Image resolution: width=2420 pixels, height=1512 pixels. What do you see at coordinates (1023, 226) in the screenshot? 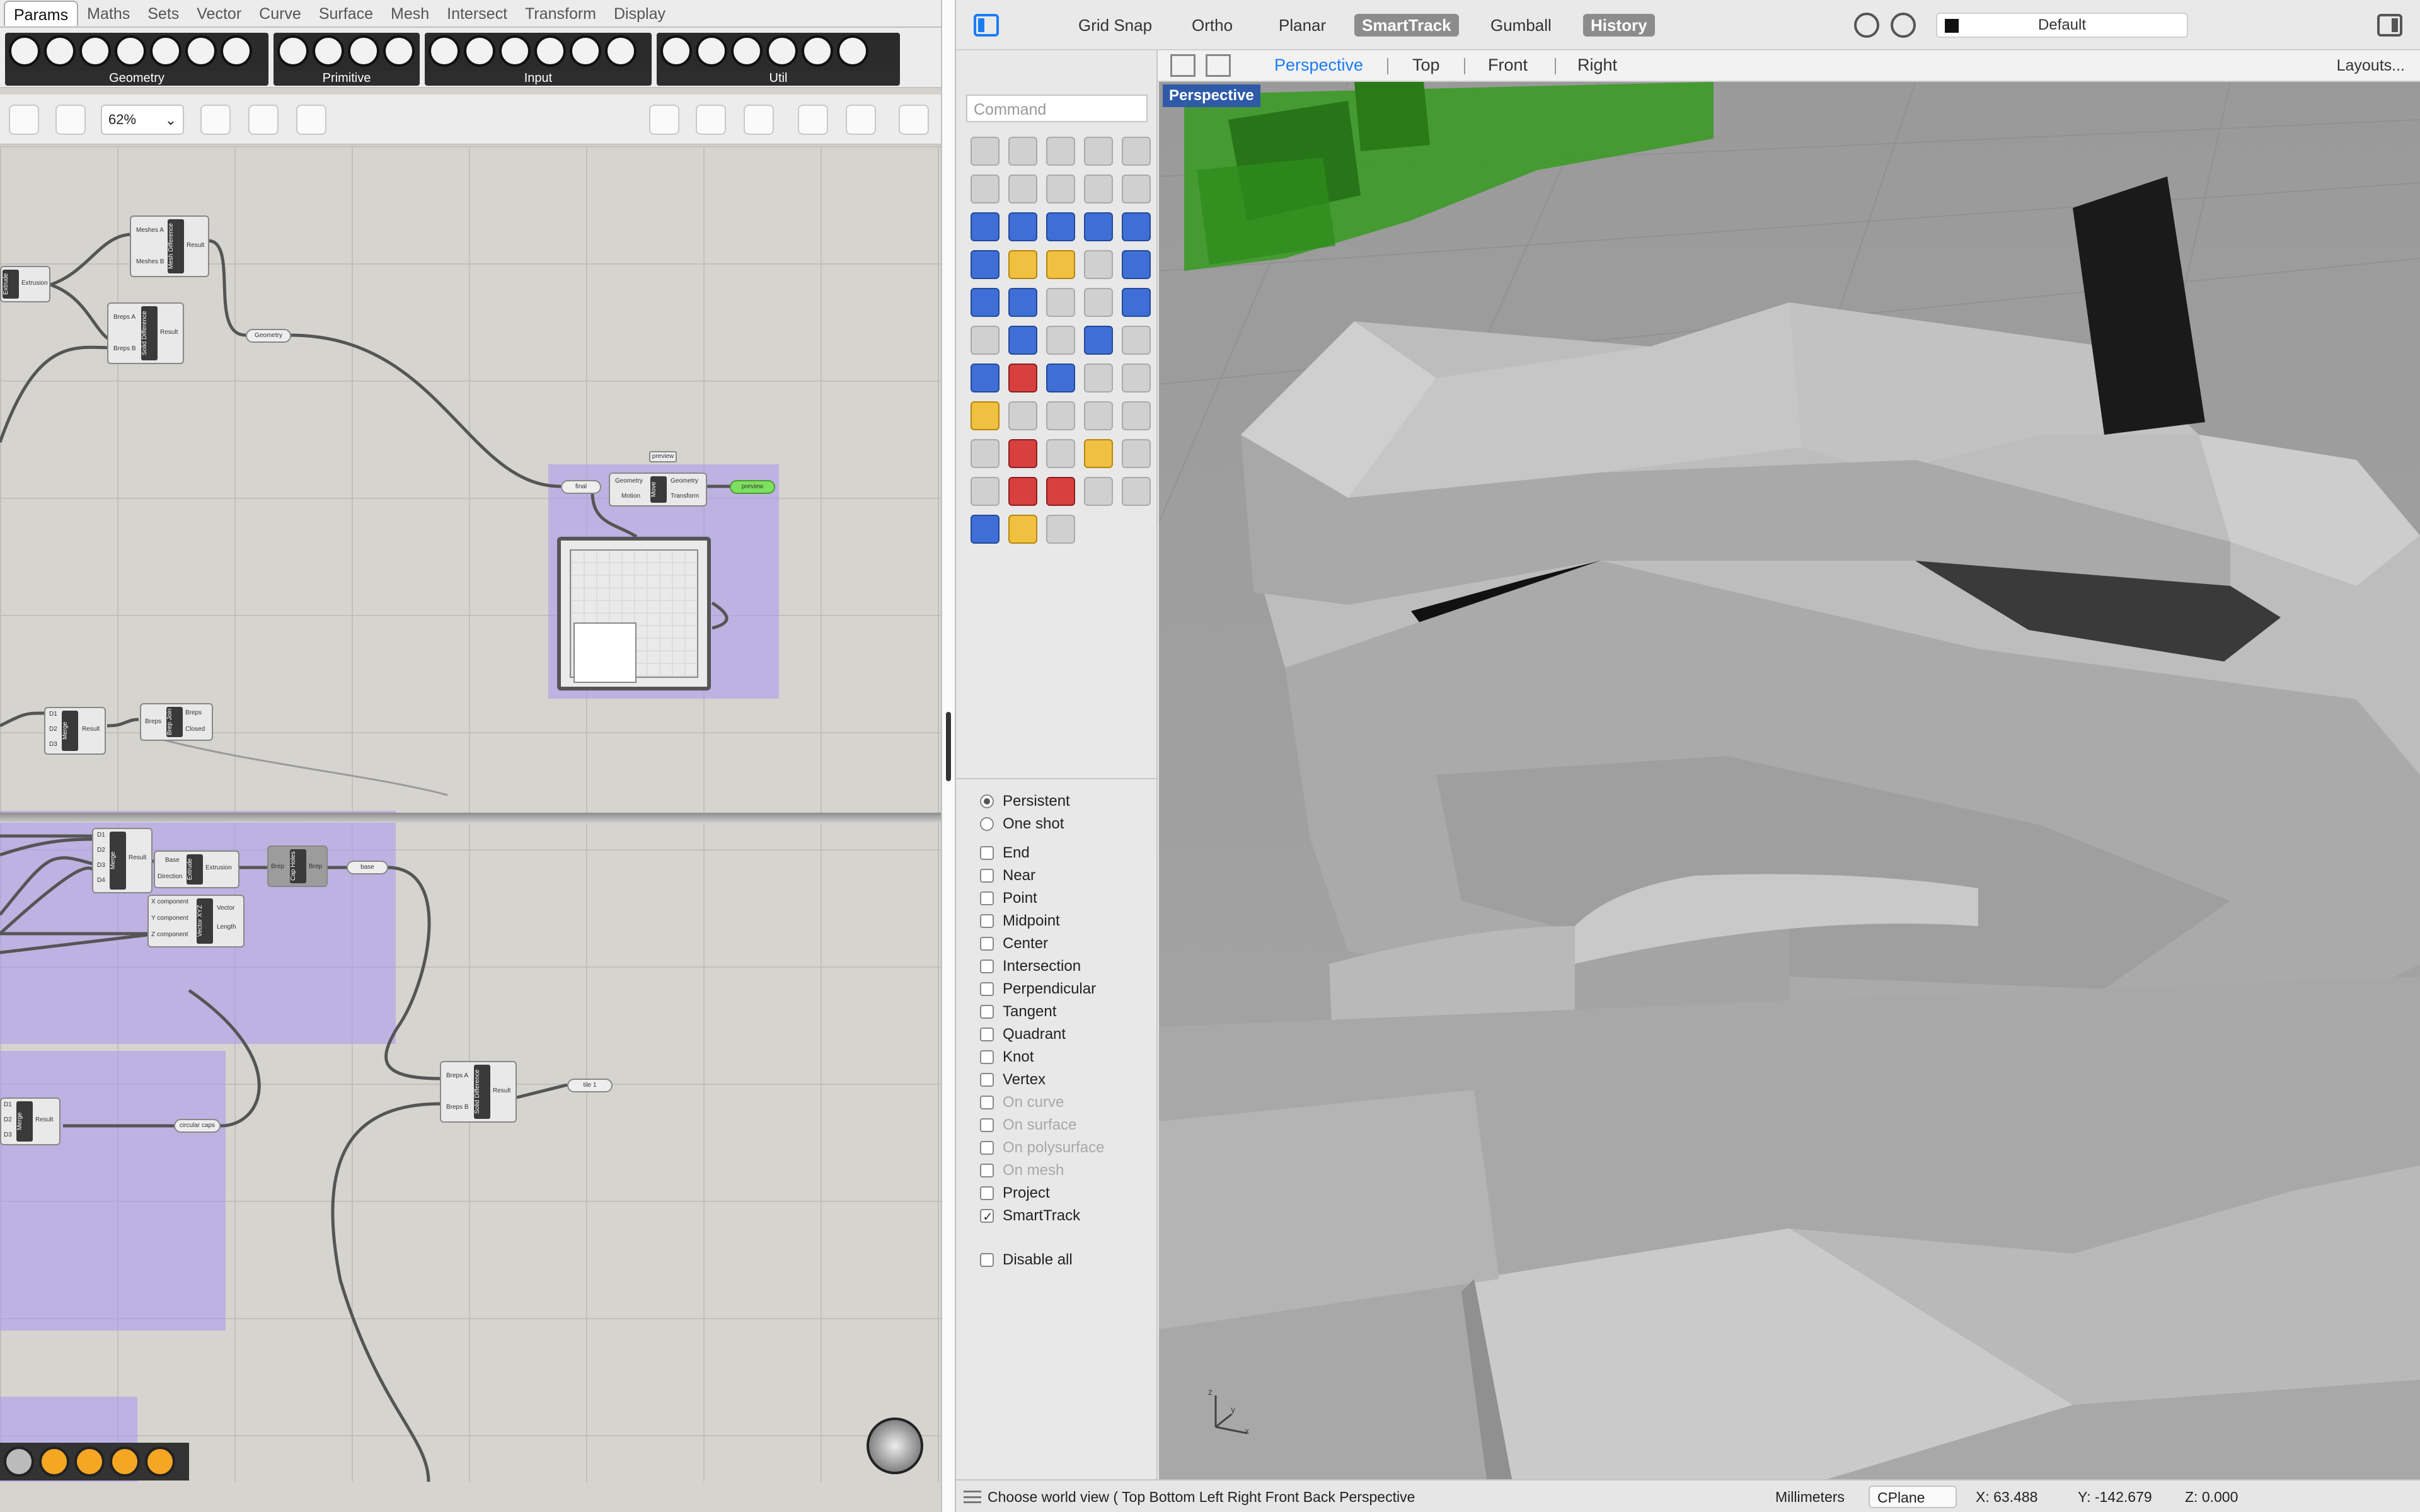
I see `sweep-icon` at bounding box center [1023, 226].